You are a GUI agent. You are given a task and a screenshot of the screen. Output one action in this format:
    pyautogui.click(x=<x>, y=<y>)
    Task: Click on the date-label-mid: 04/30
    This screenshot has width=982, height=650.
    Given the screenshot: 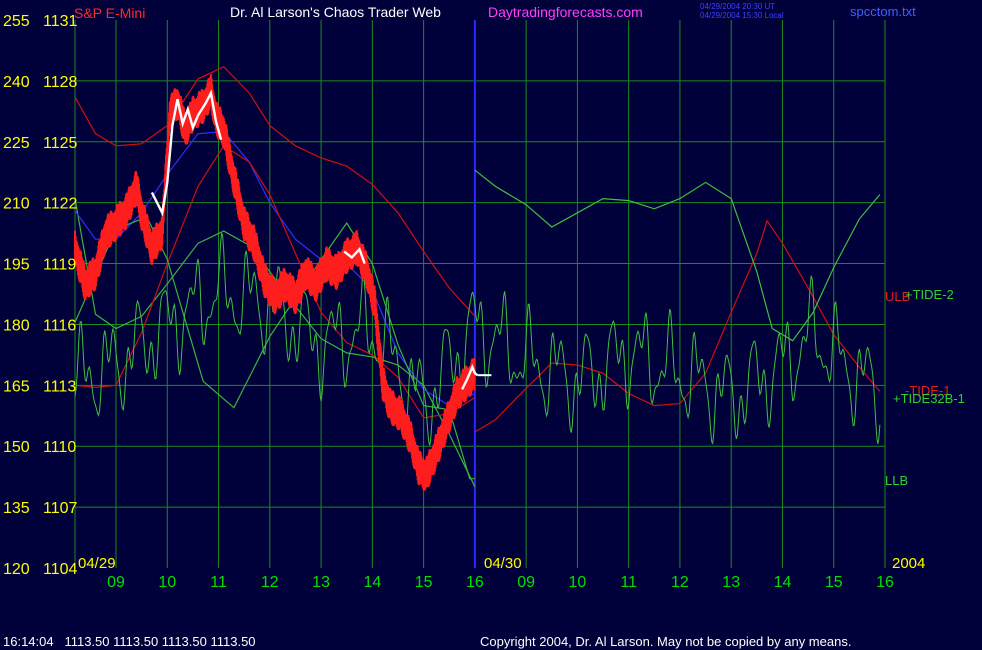 What is the action you would take?
    pyautogui.click(x=503, y=563)
    